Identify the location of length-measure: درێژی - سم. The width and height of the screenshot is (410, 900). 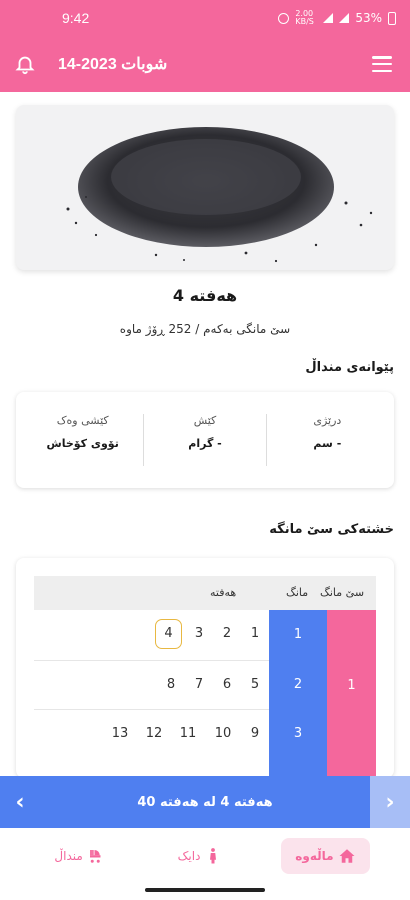
(327, 440).